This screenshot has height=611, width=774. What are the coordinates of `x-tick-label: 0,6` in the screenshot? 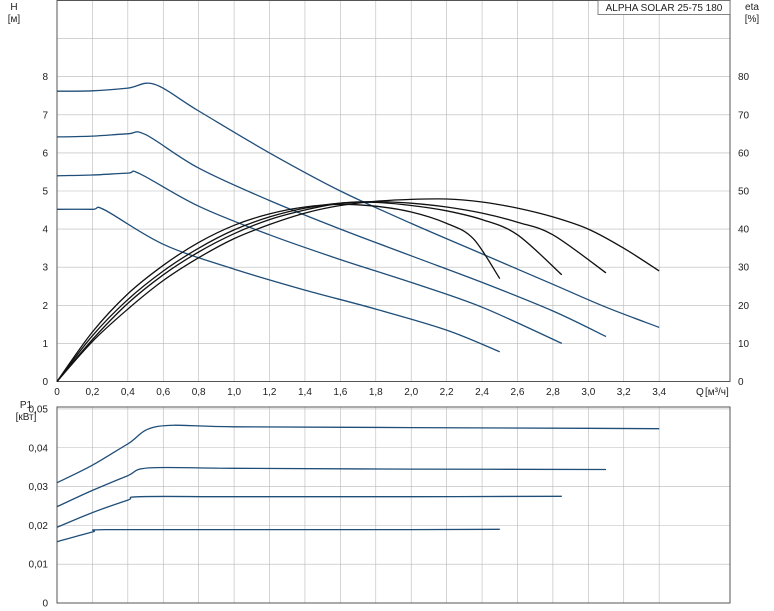 It's located at (163, 392).